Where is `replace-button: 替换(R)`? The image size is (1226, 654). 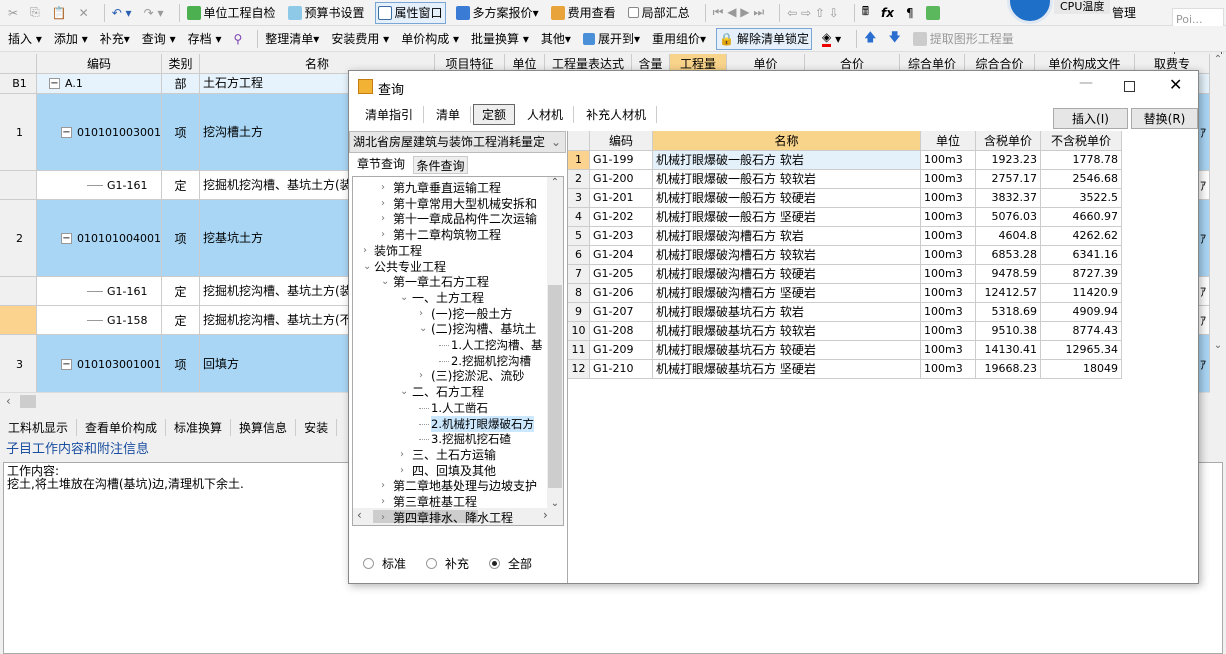 replace-button: 替换(R) is located at coordinates (1164, 118).